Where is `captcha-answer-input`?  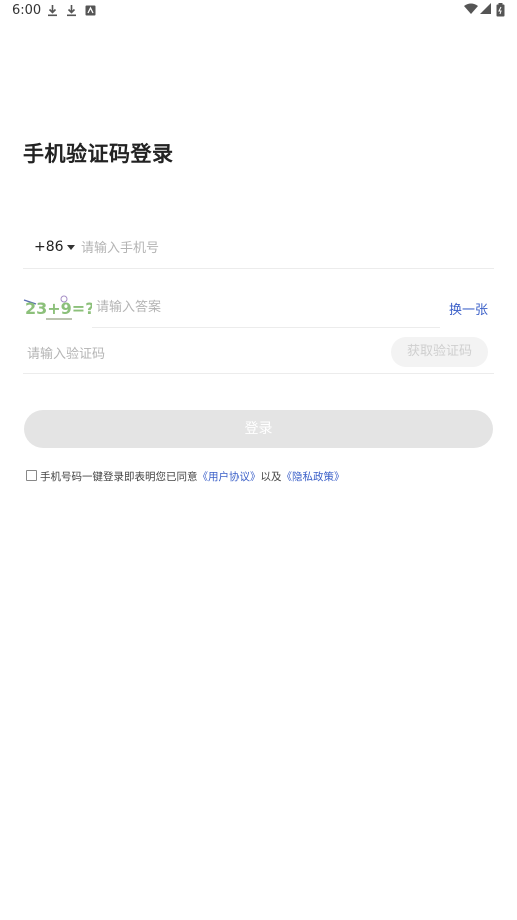 captcha-answer-input is located at coordinates (261, 307).